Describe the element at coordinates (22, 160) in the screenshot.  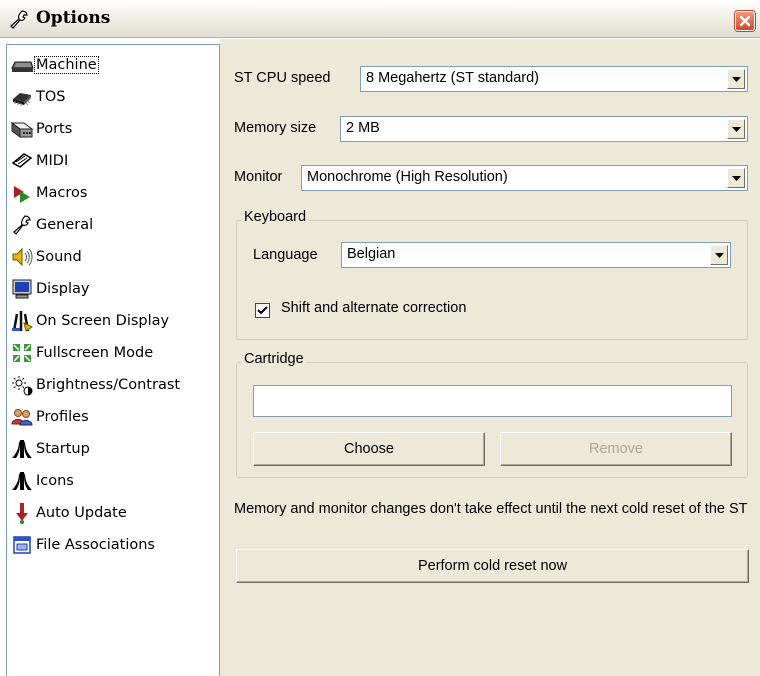
I see `midi-icon` at that location.